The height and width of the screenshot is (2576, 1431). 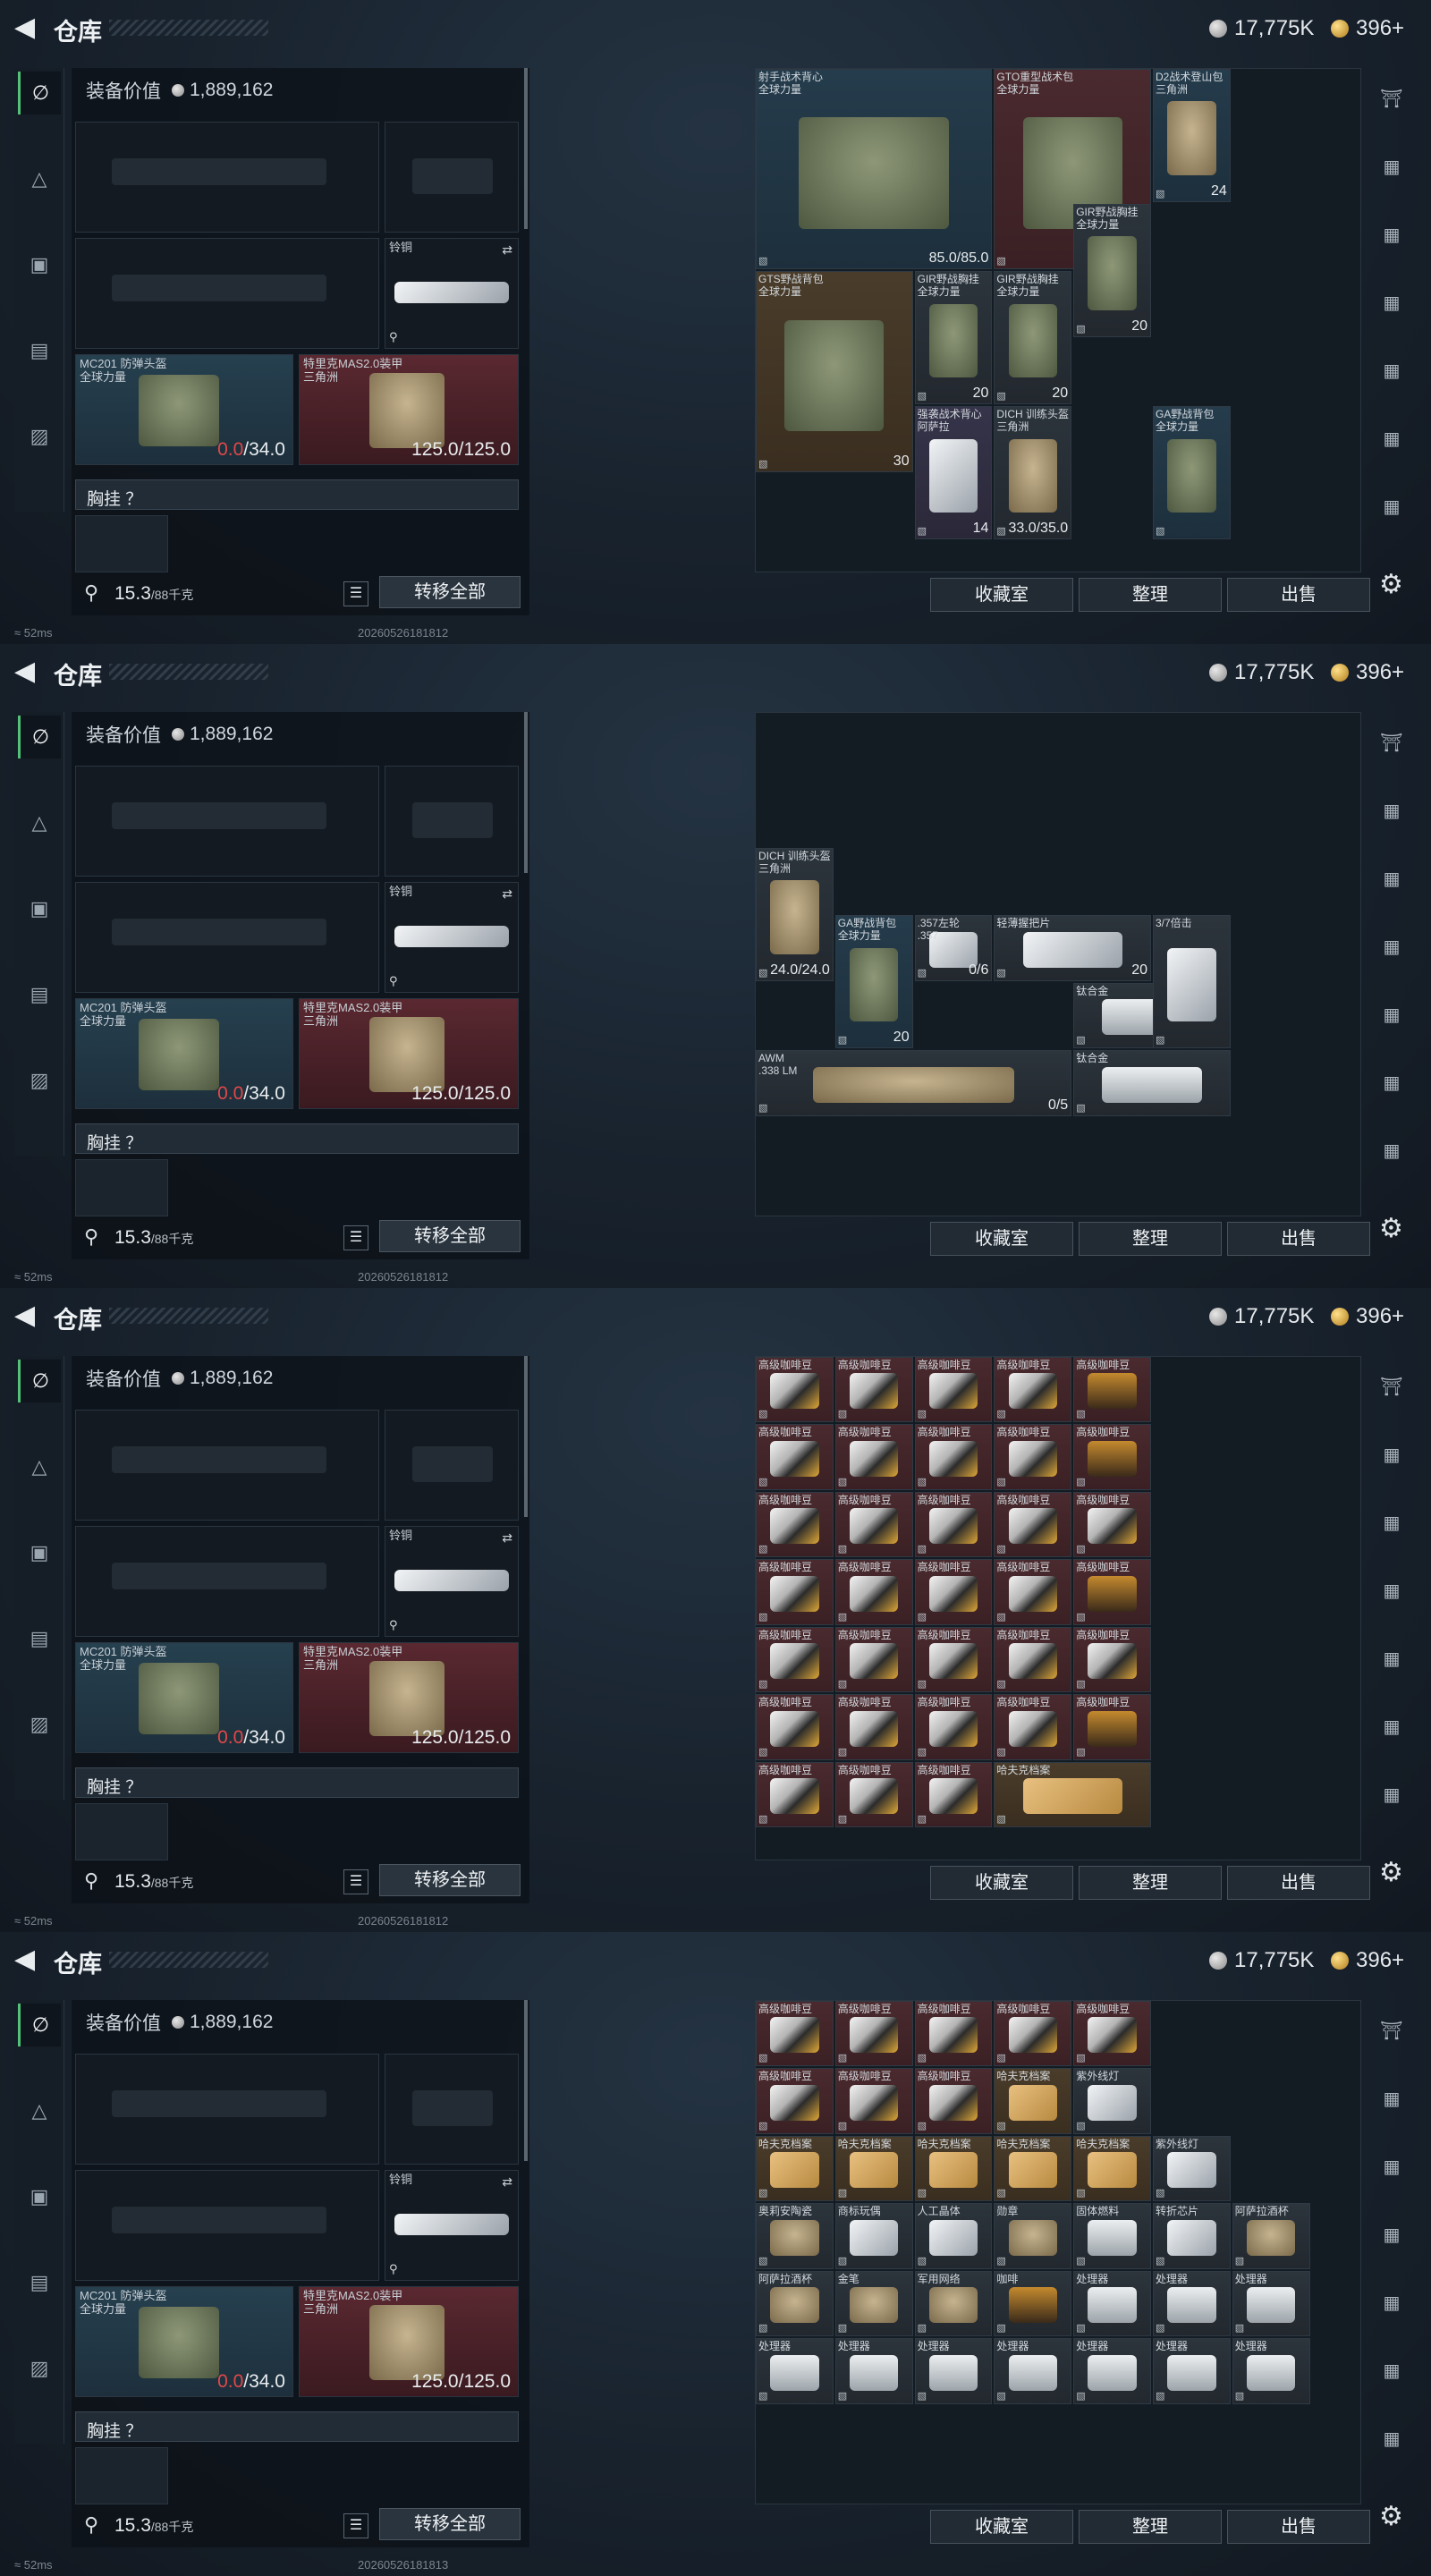 I want to click on sidearm-slot, so click(x=452, y=177).